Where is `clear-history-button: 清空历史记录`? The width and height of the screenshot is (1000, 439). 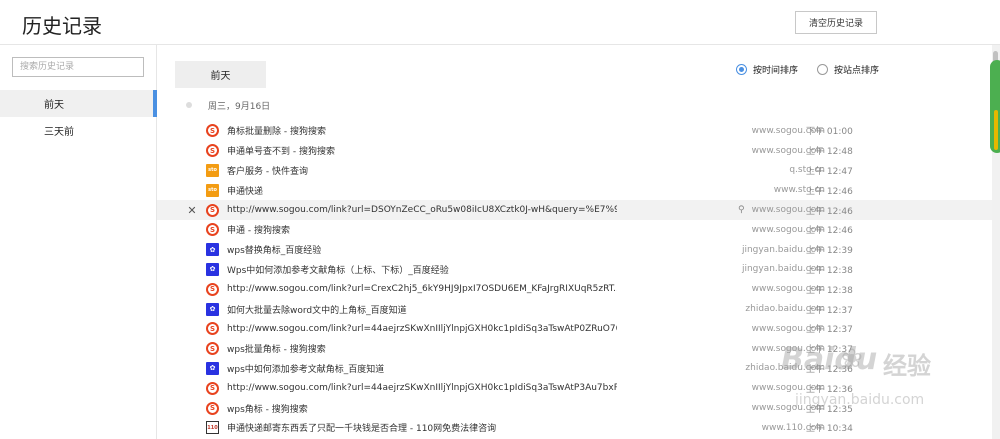 clear-history-button: 清空历史记录 is located at coordinates (836, 22).